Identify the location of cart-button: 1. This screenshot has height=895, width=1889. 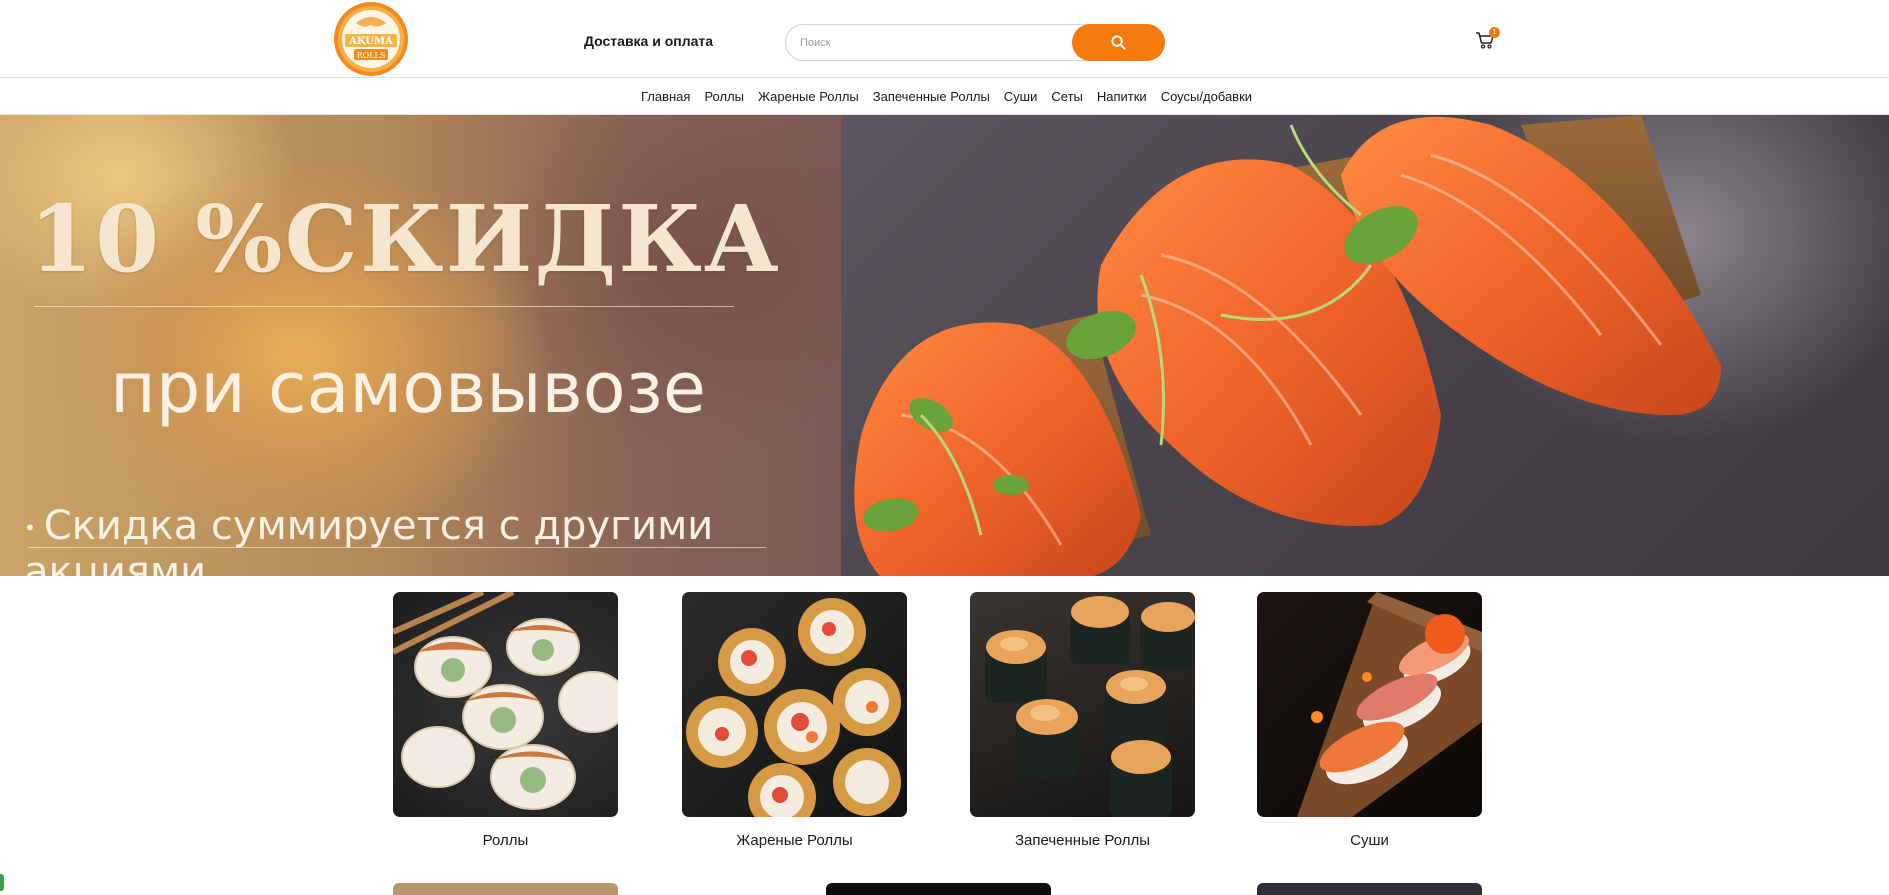
(1487, 39).